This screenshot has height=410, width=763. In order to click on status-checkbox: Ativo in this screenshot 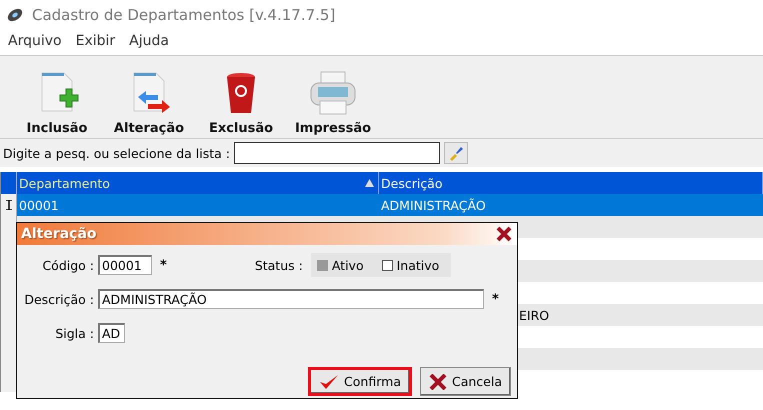, I will do `click(340, 265)`.